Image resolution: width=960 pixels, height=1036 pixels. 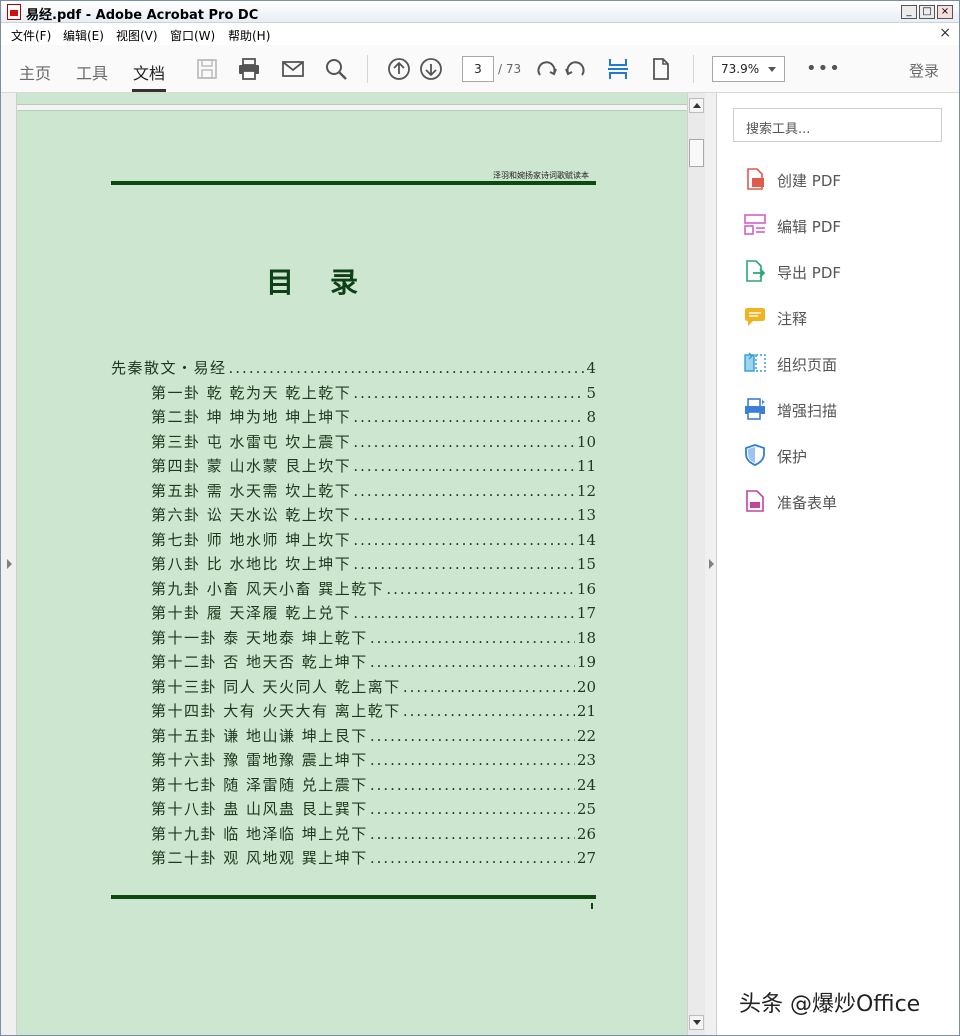 I want to click on rotate-cw-icon, so click(x=547, y=69).